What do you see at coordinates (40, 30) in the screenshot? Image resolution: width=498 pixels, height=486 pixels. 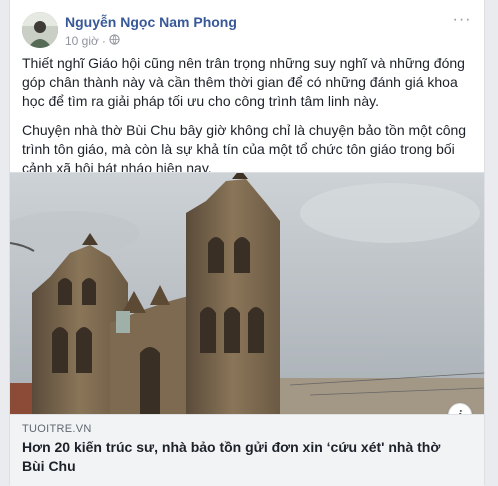 I see `author-avatar` at bounding box center [40, 30].